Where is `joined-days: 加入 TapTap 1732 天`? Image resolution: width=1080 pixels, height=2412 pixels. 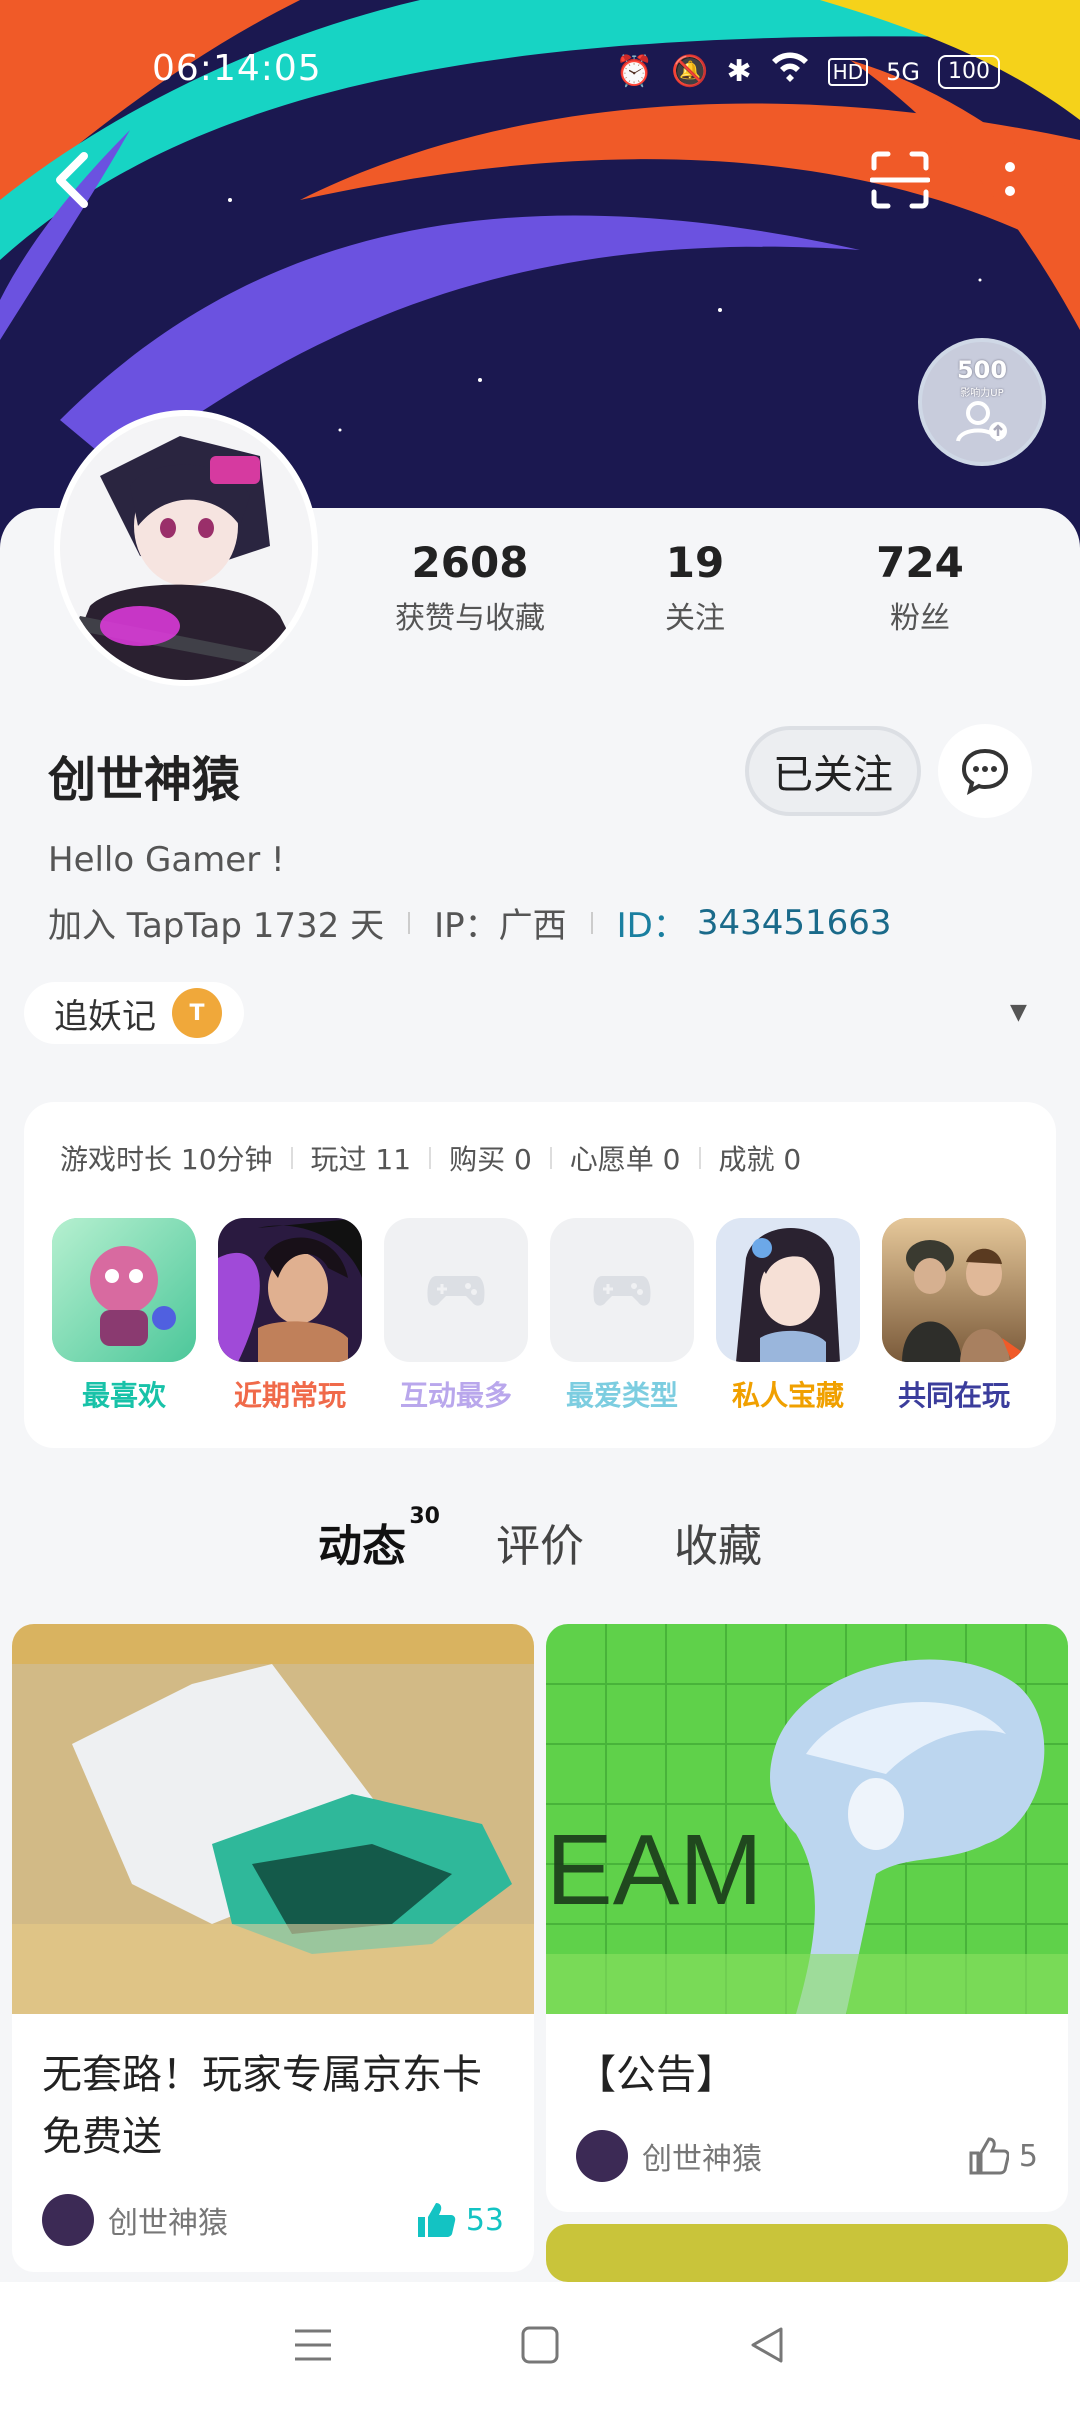 joined-days: 加入 TapTap 1732 天 is located at coordinates (216, 926).